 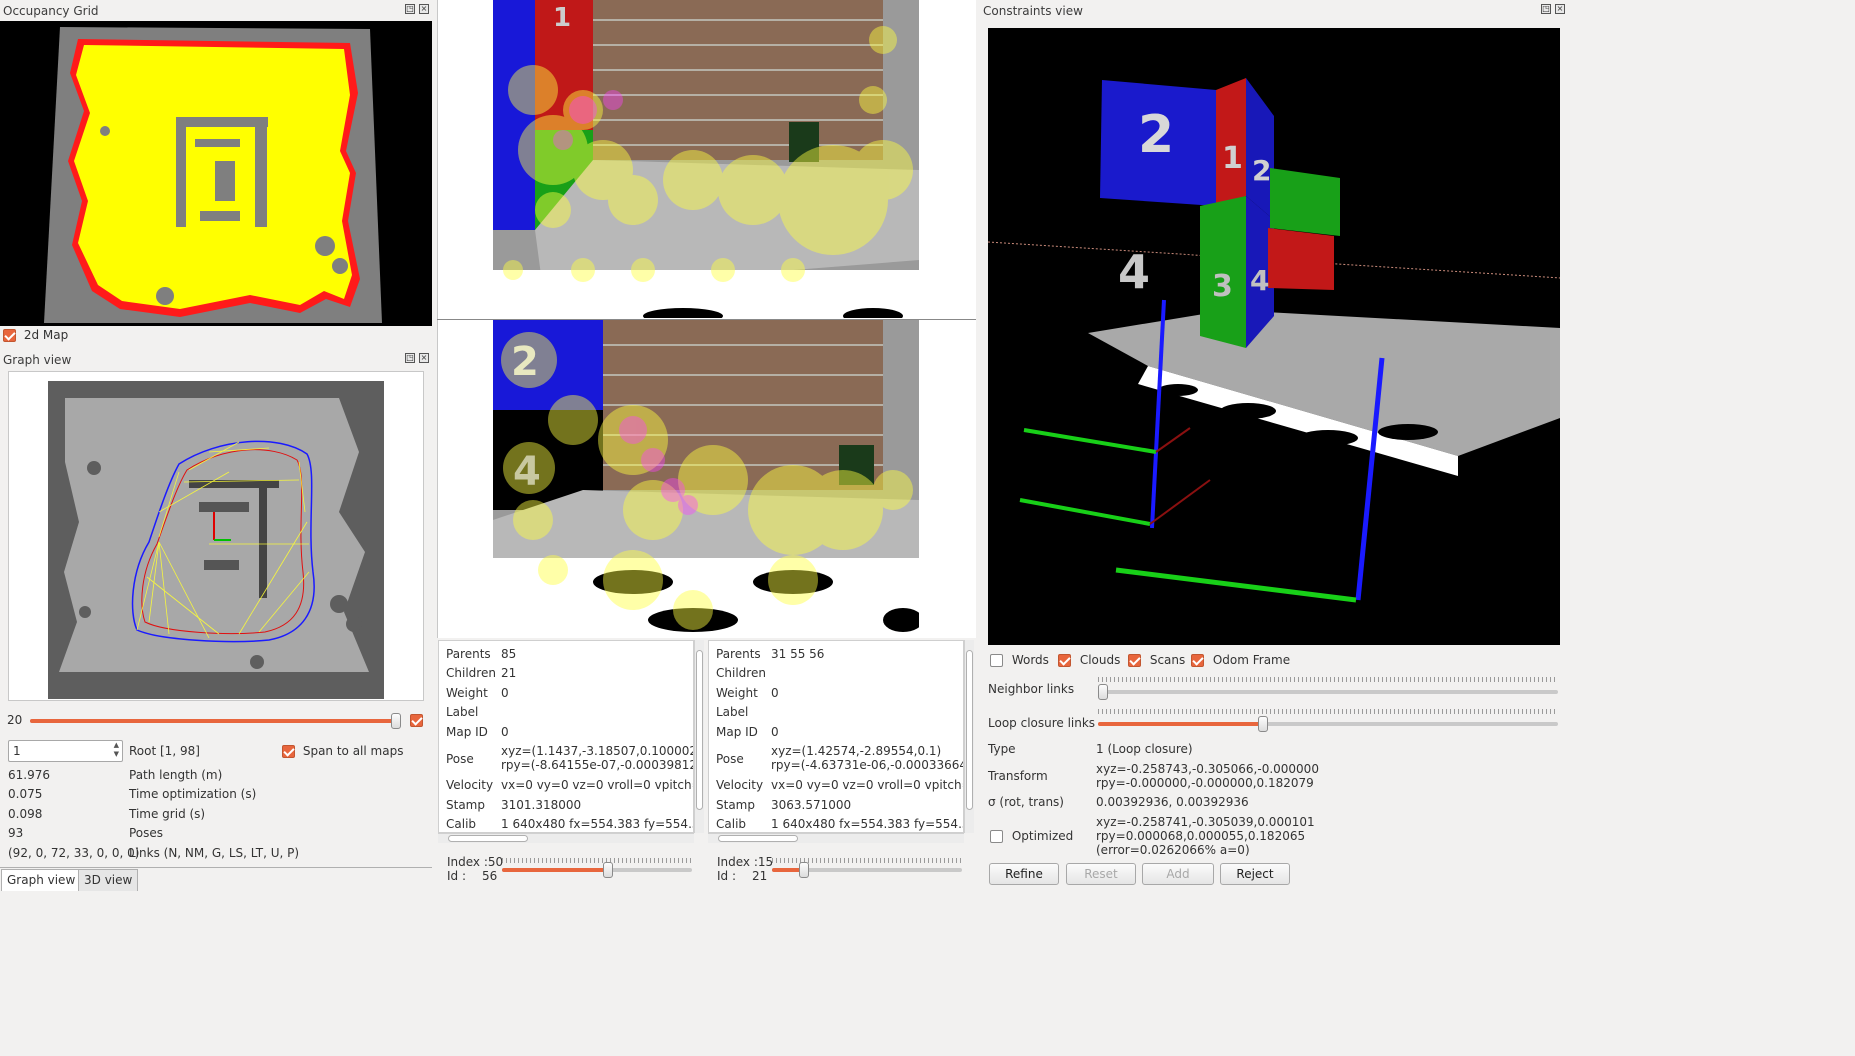 I want to click on info-value: 21, so click(x=509, y=673).